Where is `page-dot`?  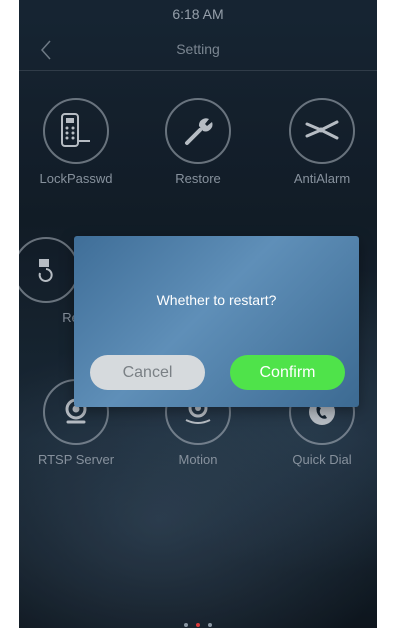
page-dot is located at coordinates (185, 625).